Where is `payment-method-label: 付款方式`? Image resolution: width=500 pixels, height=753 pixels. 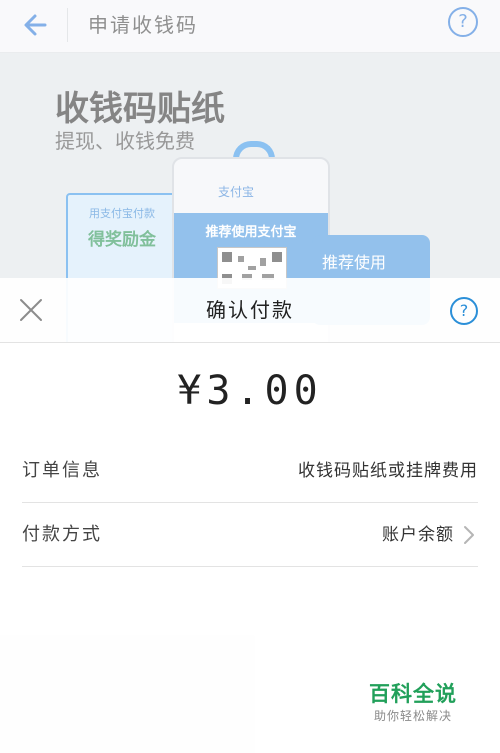 payment-method-label: 付款方式 is located at coordinates (62, 534).